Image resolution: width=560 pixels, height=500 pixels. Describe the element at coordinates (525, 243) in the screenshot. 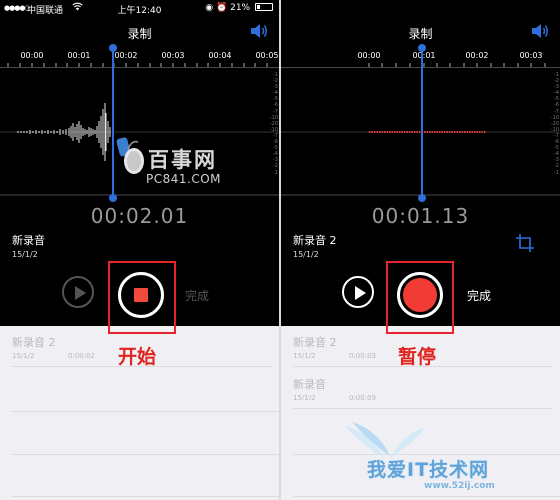

I see `trim-icon` at that location.